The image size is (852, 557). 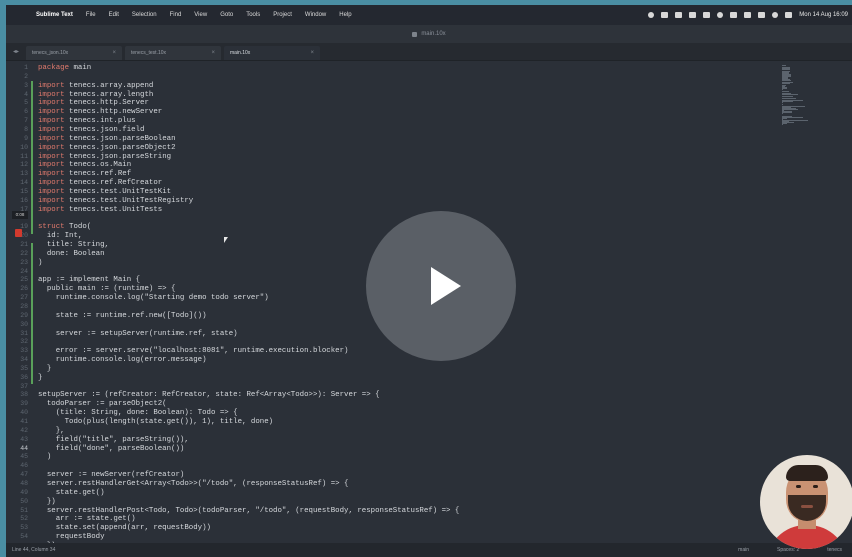 I want to click on tab-tenecs-test-10x: tenecs_test.10x ×, so click(x=173, y=53).